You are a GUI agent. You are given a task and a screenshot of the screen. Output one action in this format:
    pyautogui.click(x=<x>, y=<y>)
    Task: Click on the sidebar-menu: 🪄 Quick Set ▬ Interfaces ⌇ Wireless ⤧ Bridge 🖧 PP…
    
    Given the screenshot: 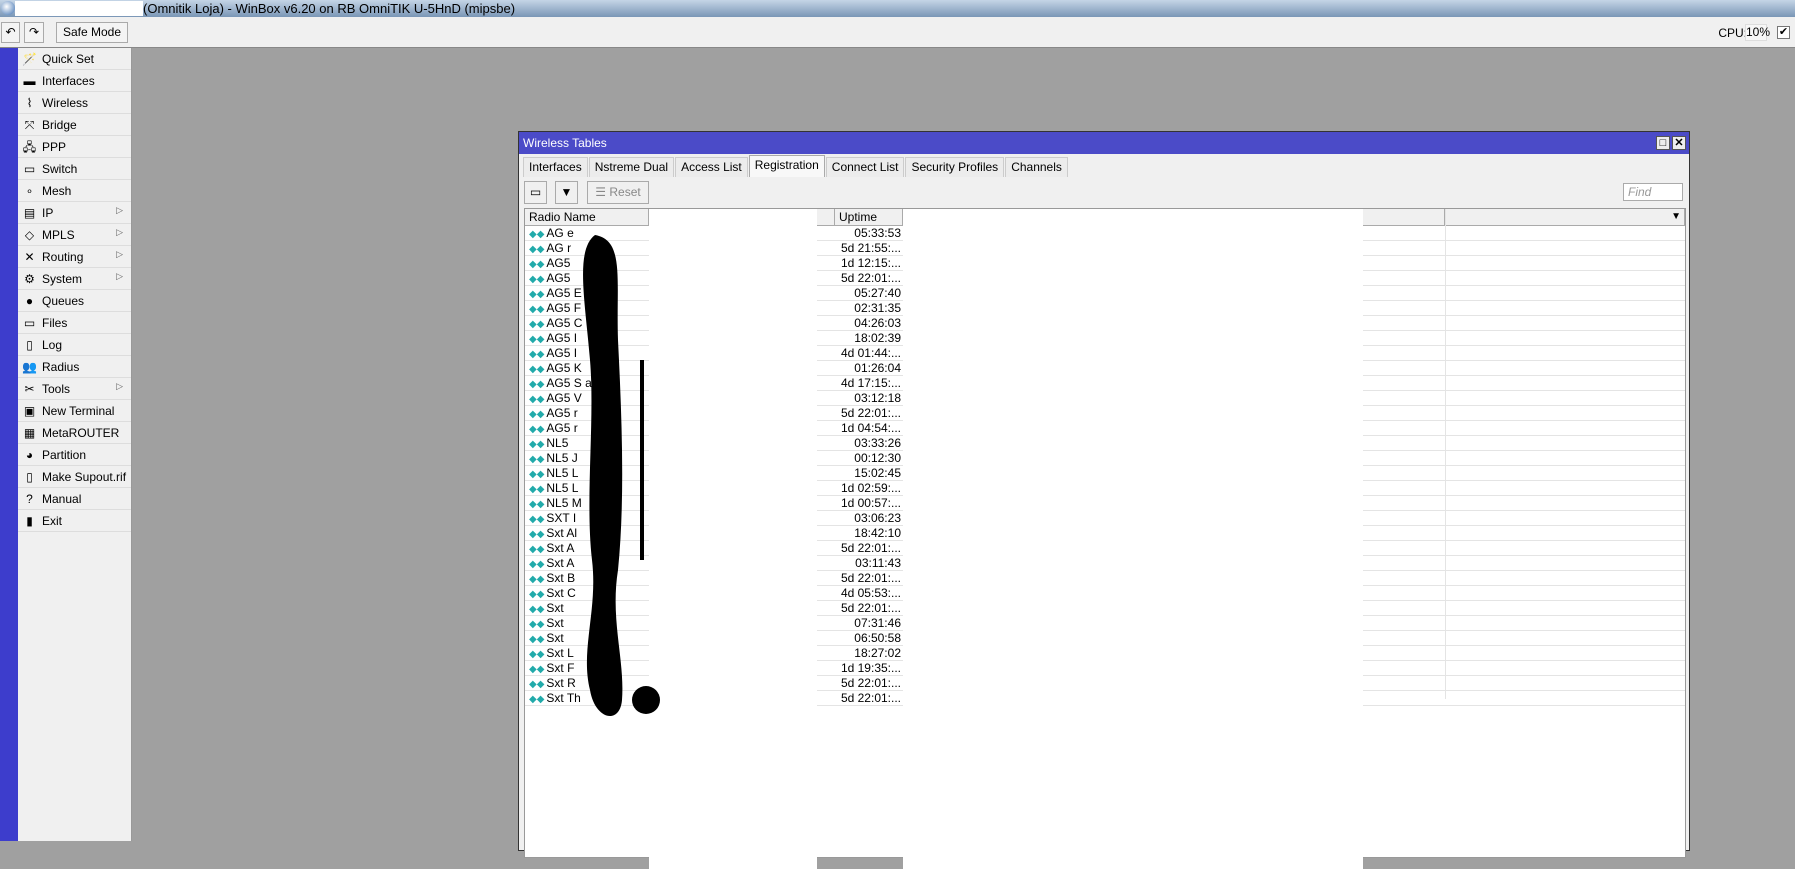 What is the action you would take?
    pyautogui.click(x=75, y=444)
    